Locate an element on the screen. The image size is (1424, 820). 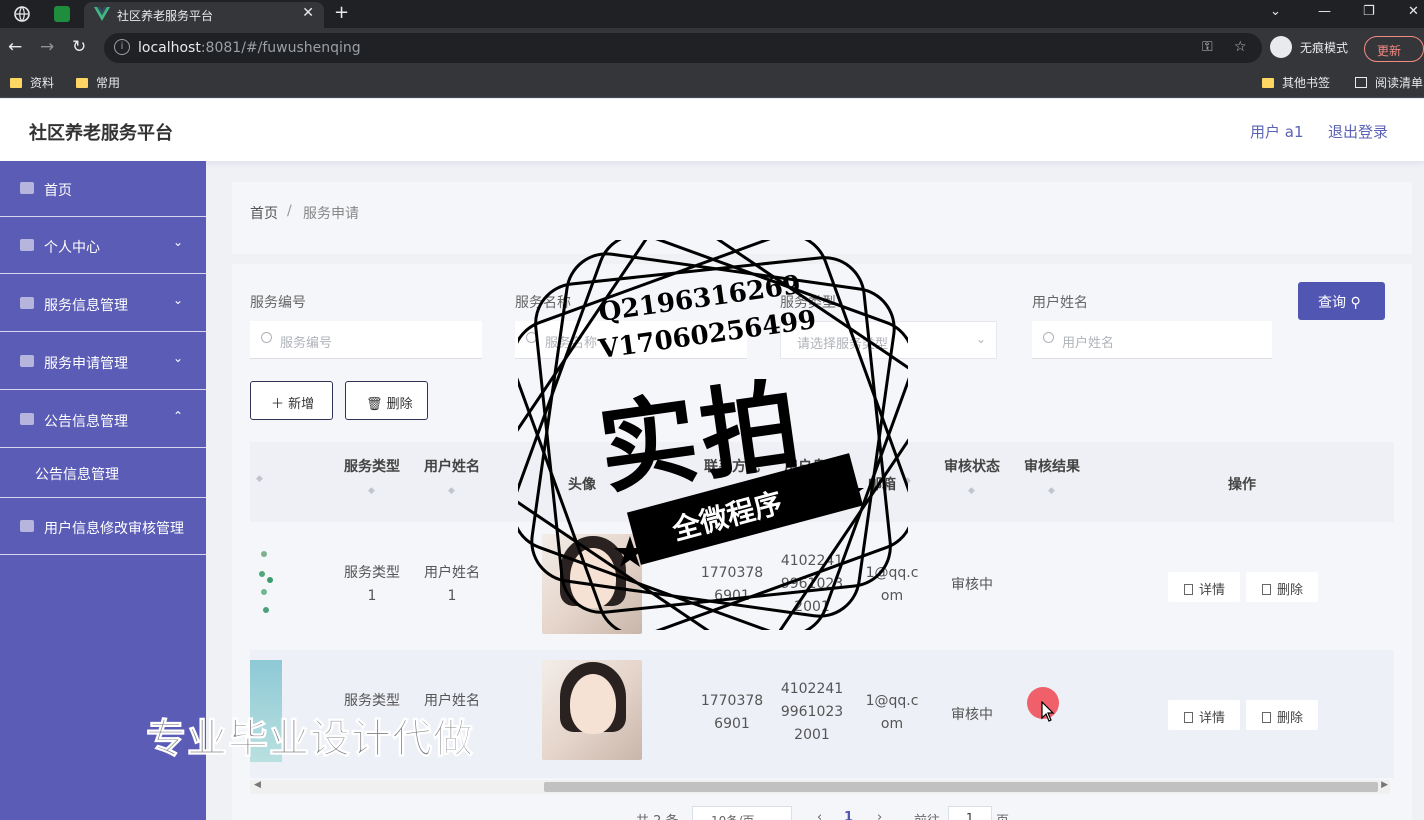
th-audit-result: 审核结果 is located at coordinates (1052, 467).